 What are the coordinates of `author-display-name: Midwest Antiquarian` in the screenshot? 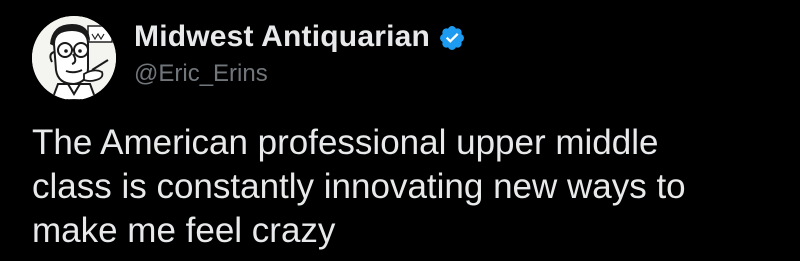 It's located at (282, 37).